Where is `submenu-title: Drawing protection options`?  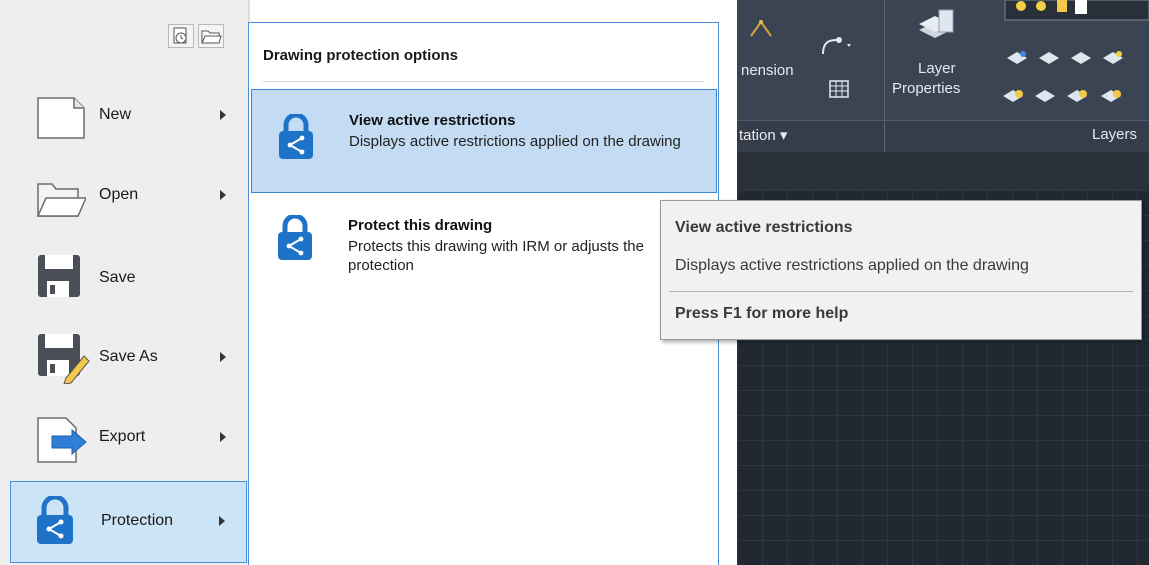
submenu-title: Drawing protection options is located at coordinates (360, 55).